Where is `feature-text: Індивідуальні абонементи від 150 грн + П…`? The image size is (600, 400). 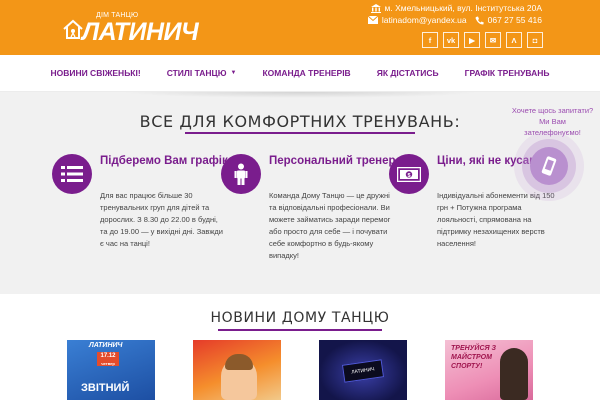
feature-text: Індивідуальні абонементи від 150 грн + П… is located at coordinates (496, 219).